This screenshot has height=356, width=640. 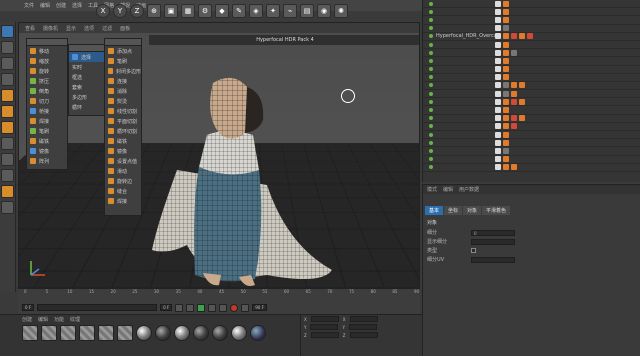 What do you see at coordinates (222, 11) in the screenshot?
I see `cube-icon: ◆` at bounding box center [222, 11].